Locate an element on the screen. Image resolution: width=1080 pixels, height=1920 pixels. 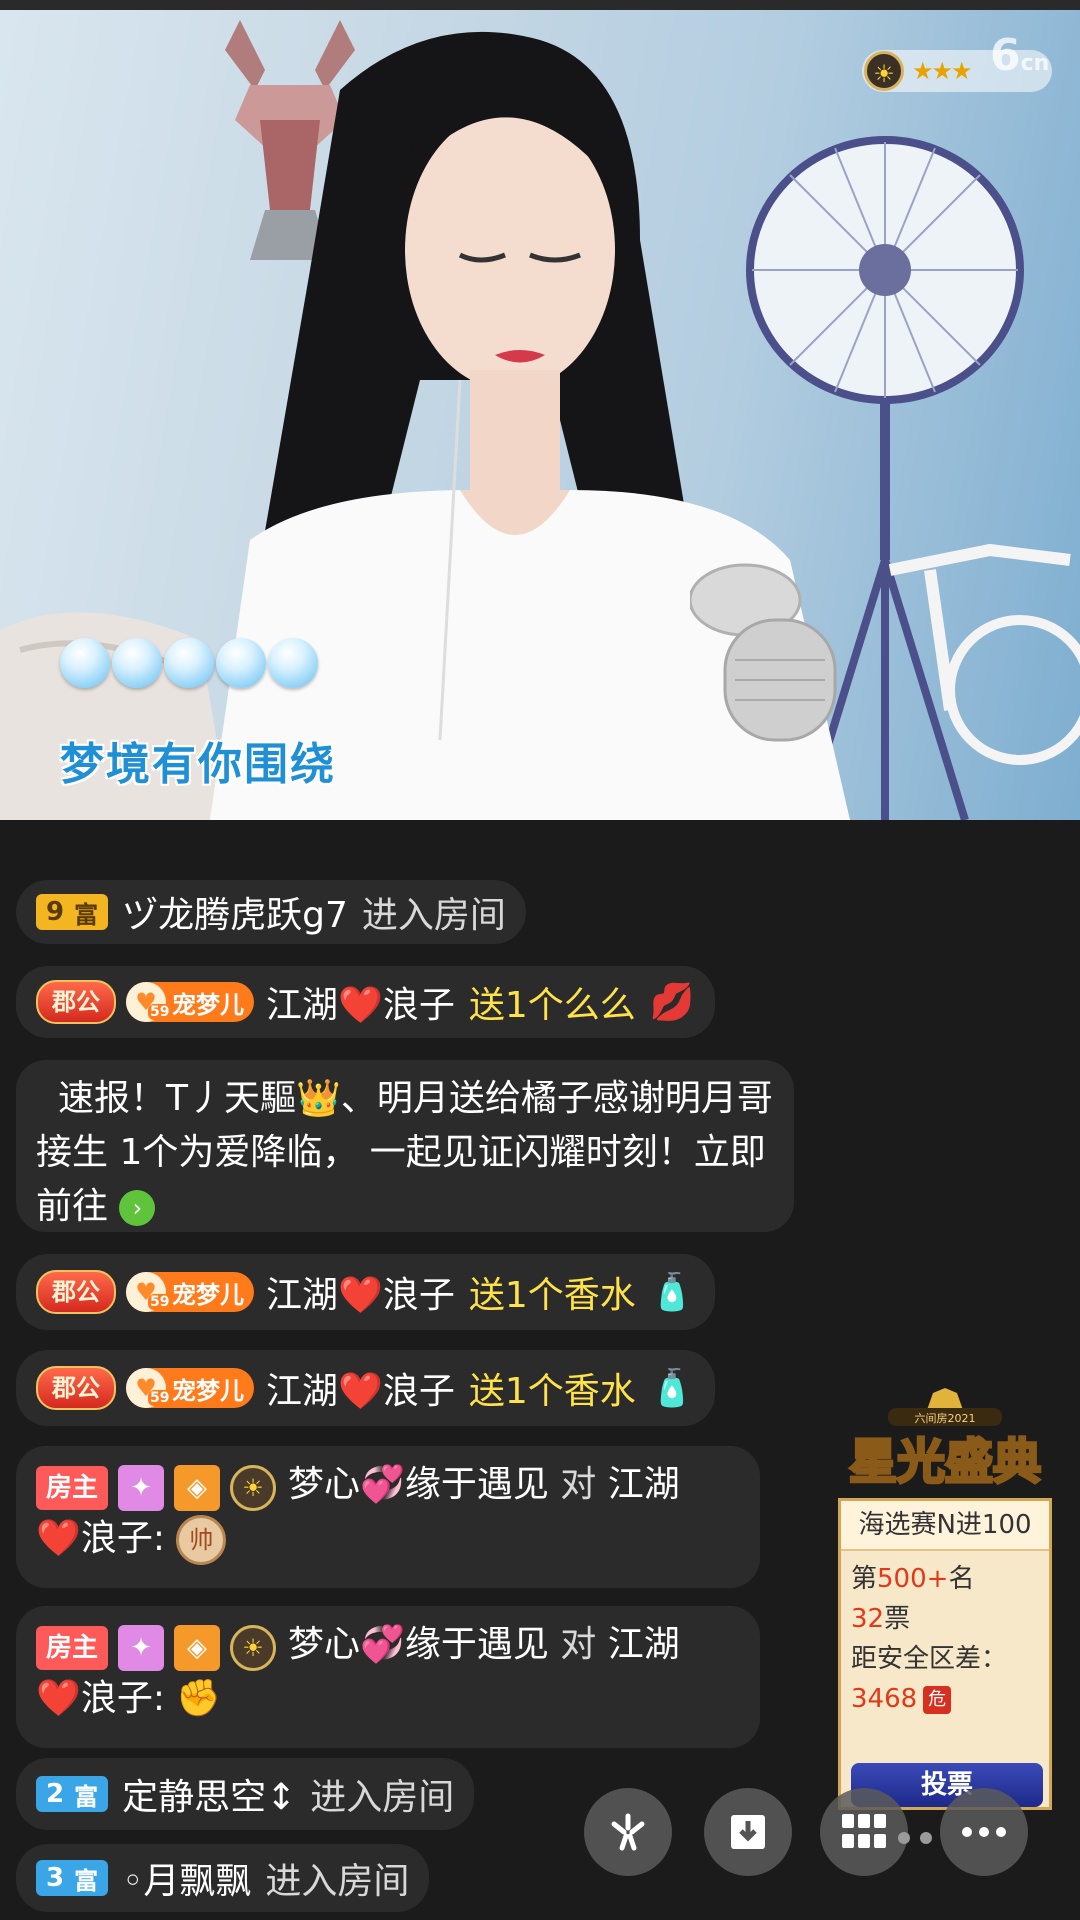
fist-emoji-icon: ✊ is located at coordinates (199, 1698).